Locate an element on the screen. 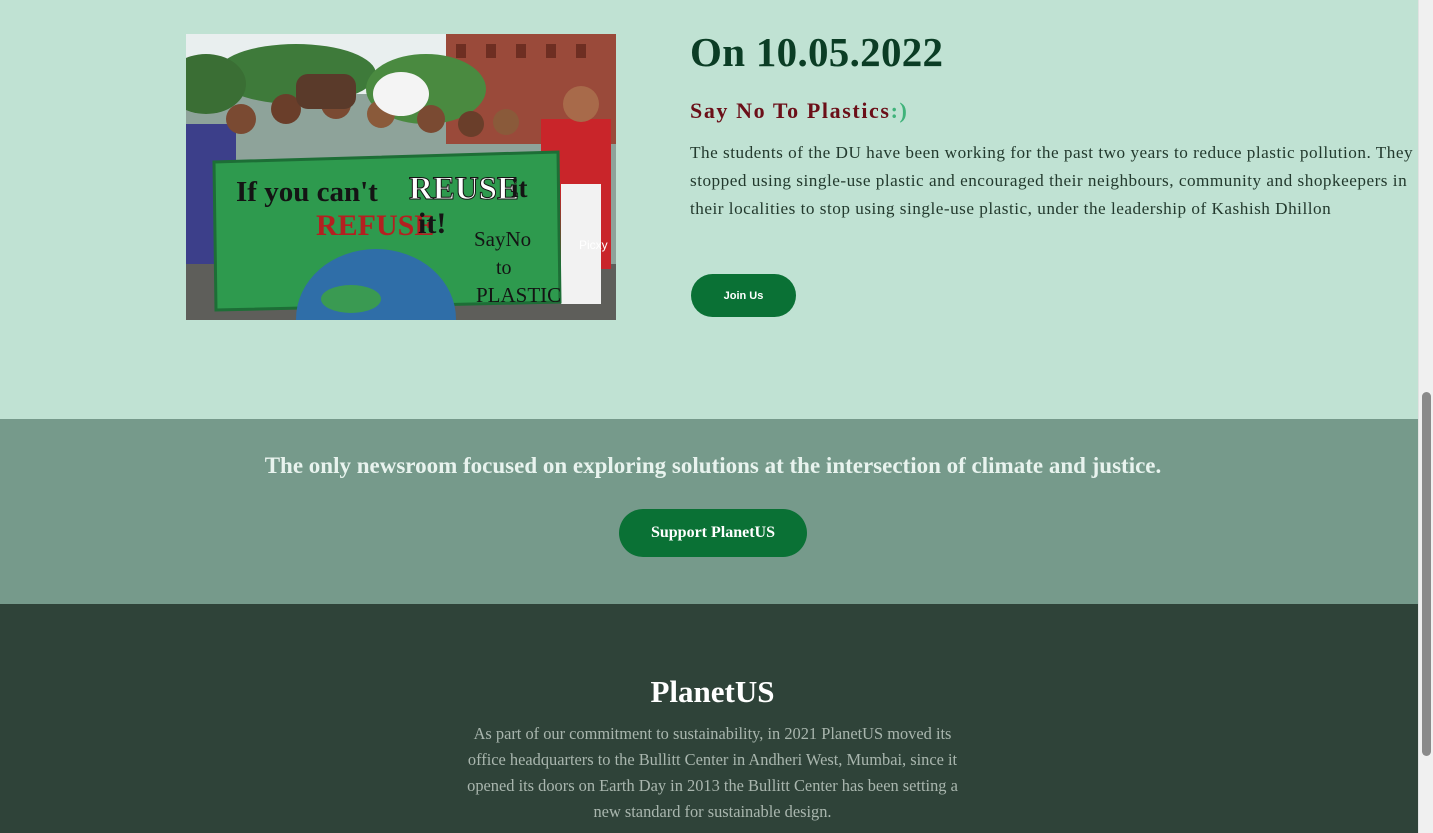 The image size is (1433, 833). banner-text-side-3: PLASTIC is located at coordinates (518, 295).